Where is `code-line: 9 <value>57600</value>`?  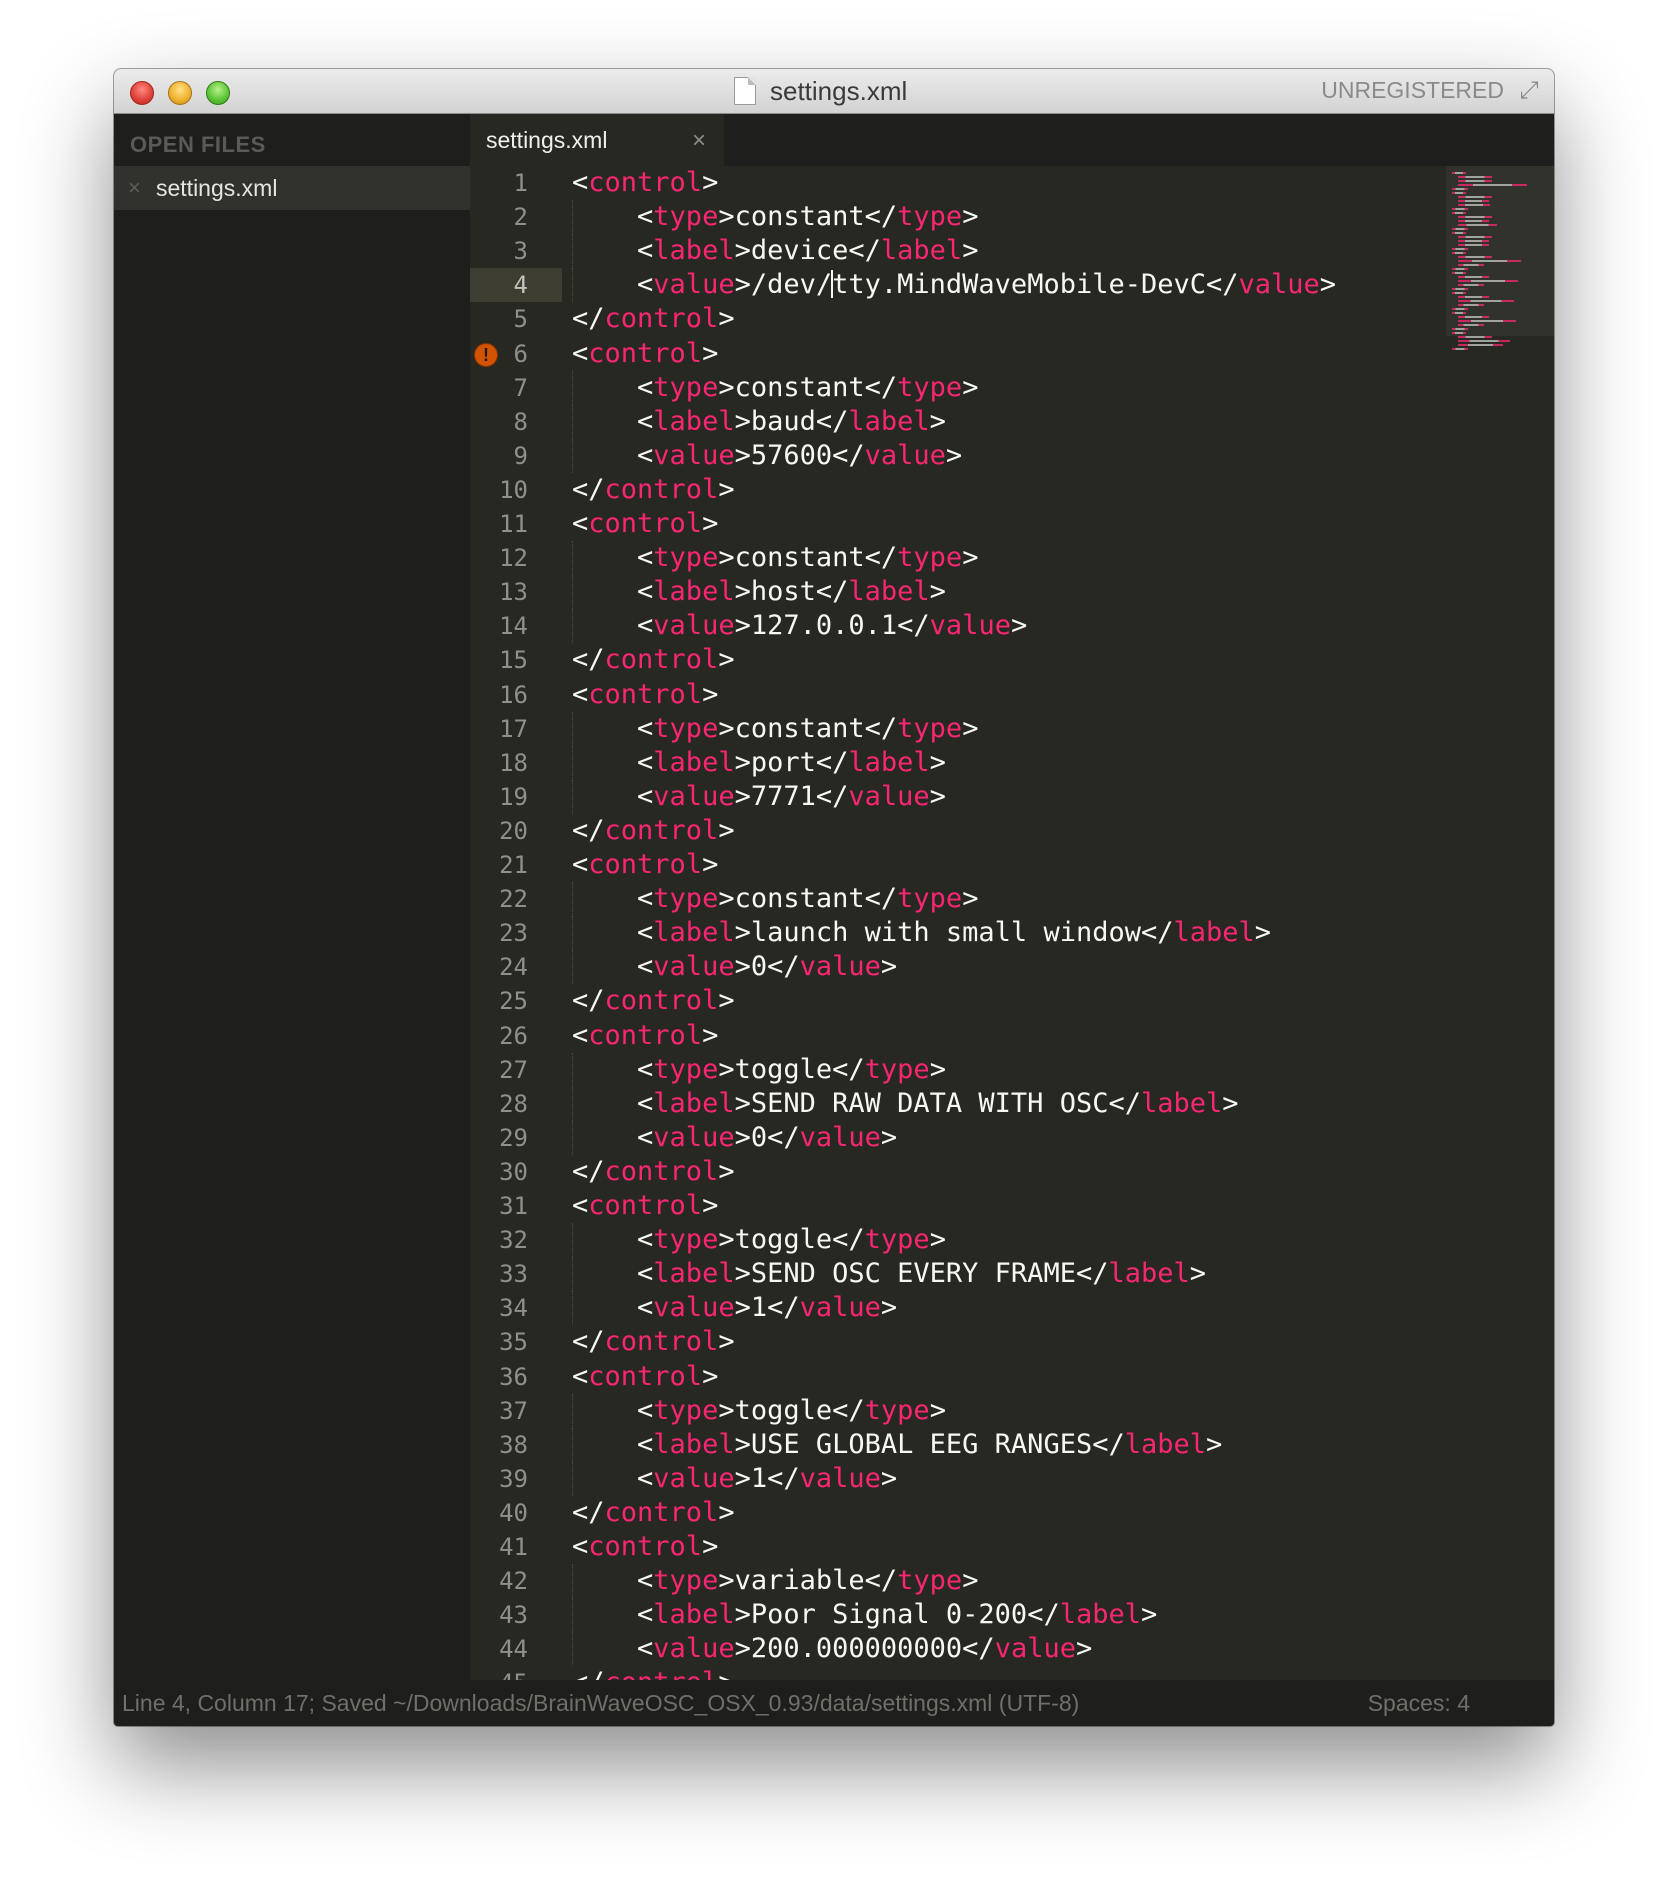 code-line: 9 <value>57600</value> is located at coordinates (960, 455).